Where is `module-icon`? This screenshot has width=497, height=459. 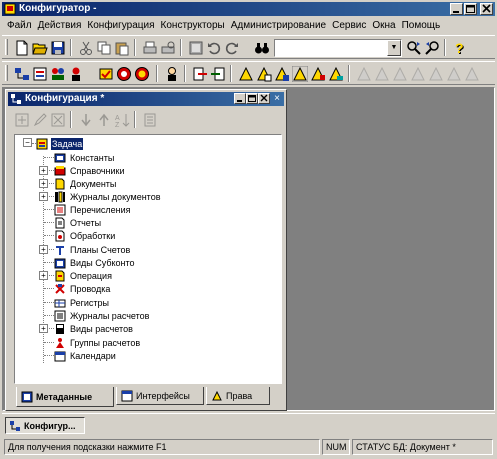
module-icon is located at coordinates (40, 74).